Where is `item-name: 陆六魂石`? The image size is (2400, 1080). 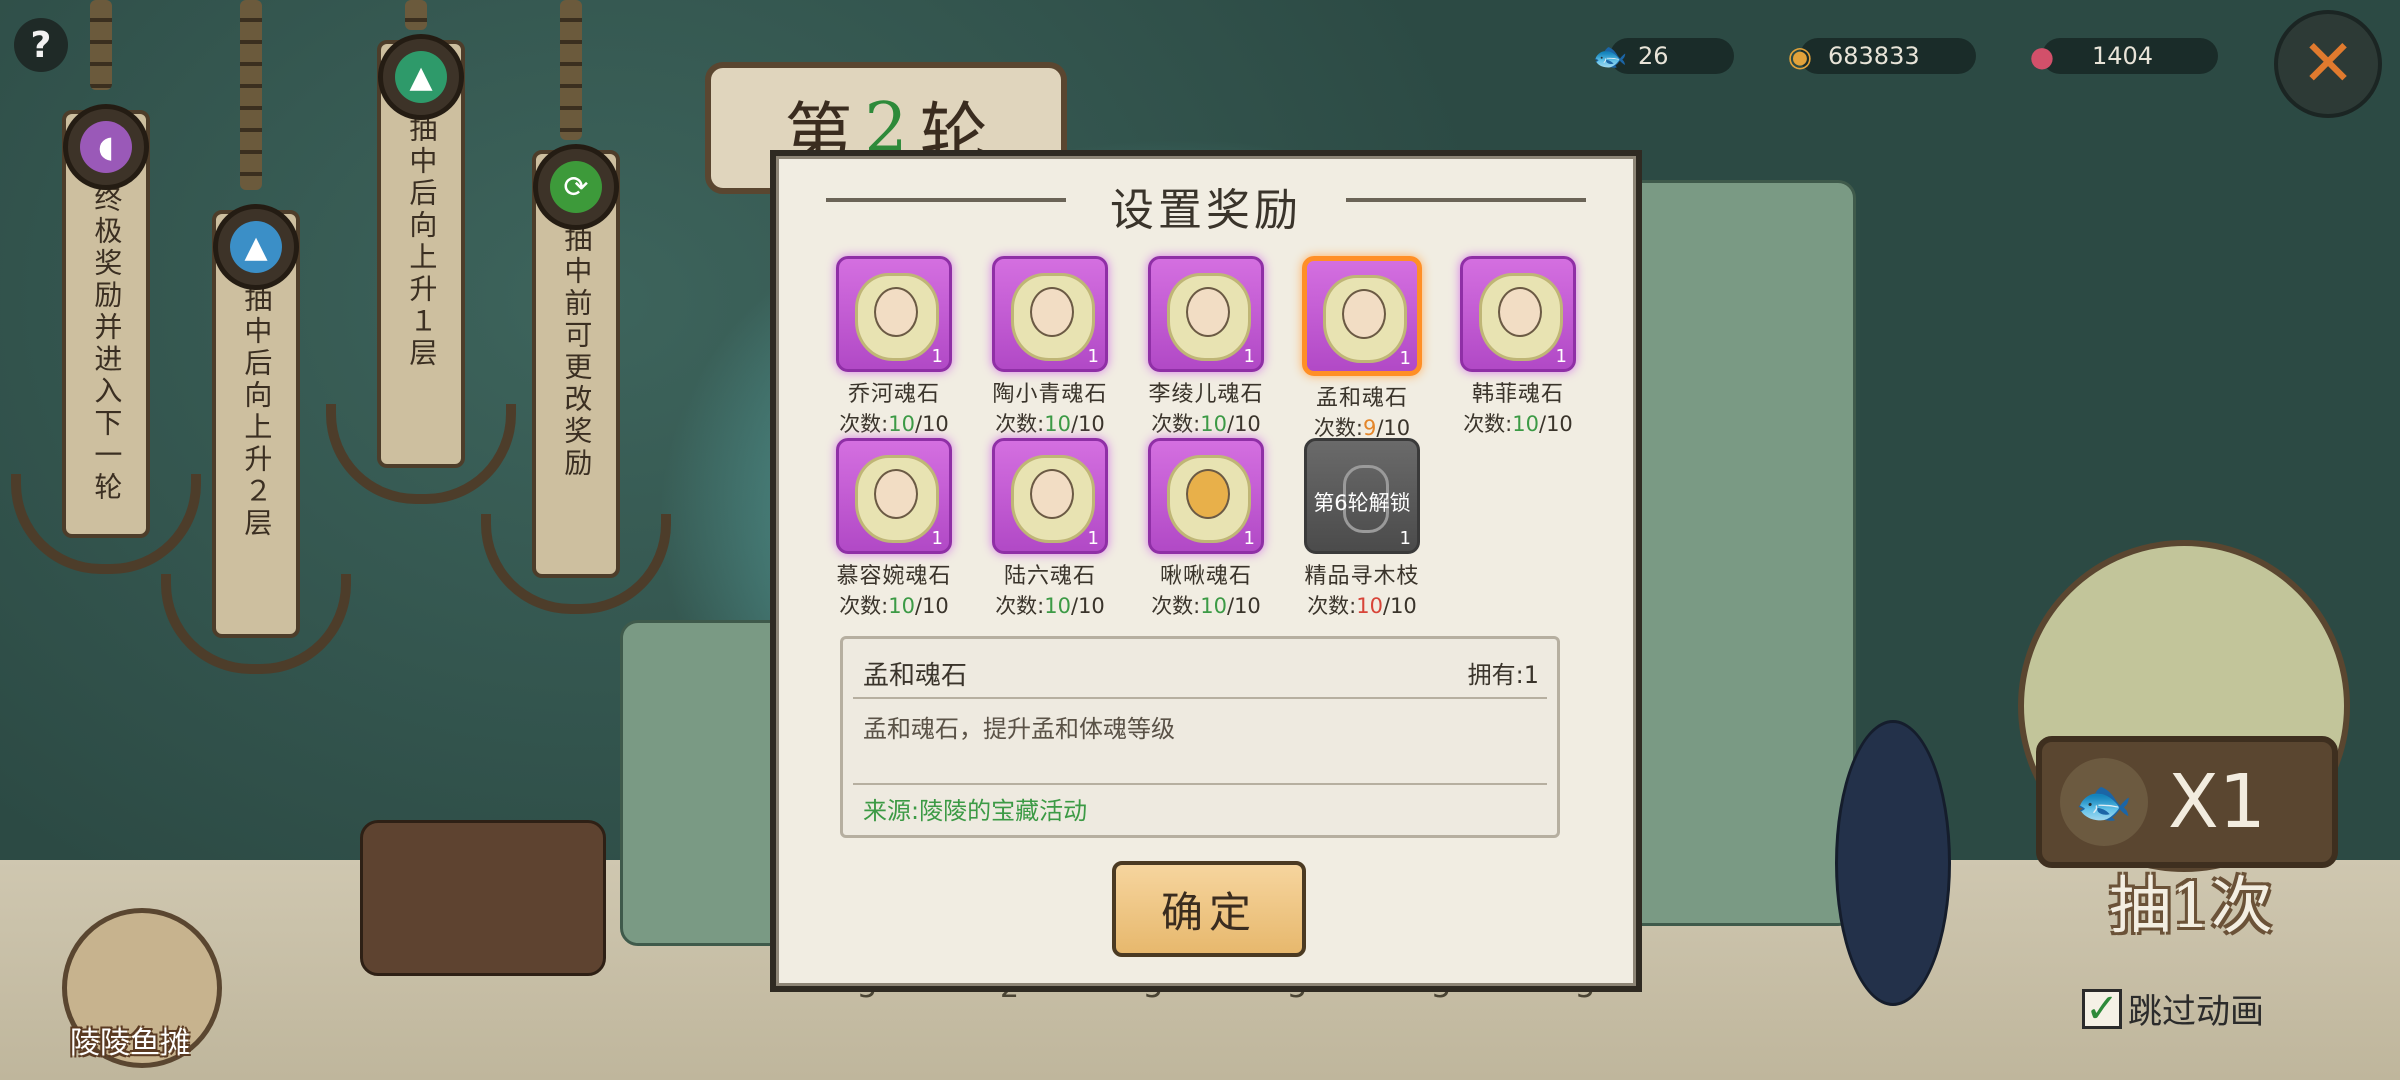
item-name: 陆六魂石 is located at coordinates (1049, 576).